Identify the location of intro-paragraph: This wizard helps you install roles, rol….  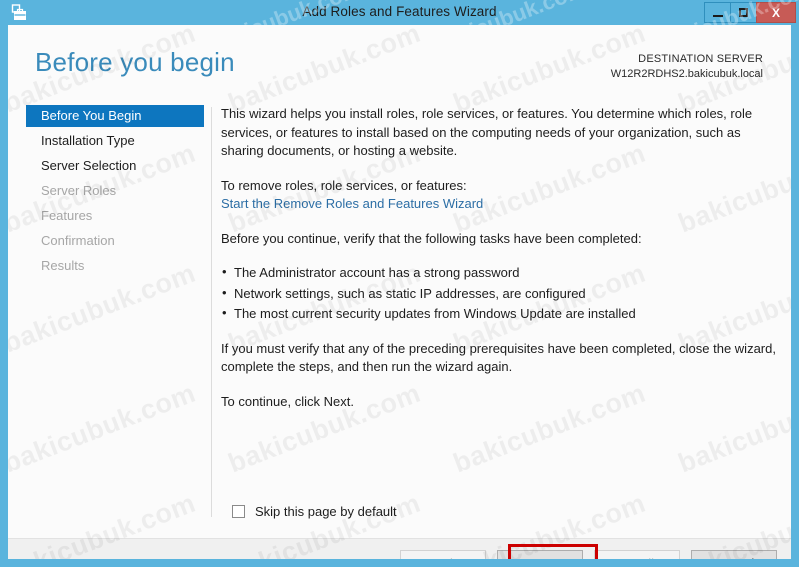
(487, 132).